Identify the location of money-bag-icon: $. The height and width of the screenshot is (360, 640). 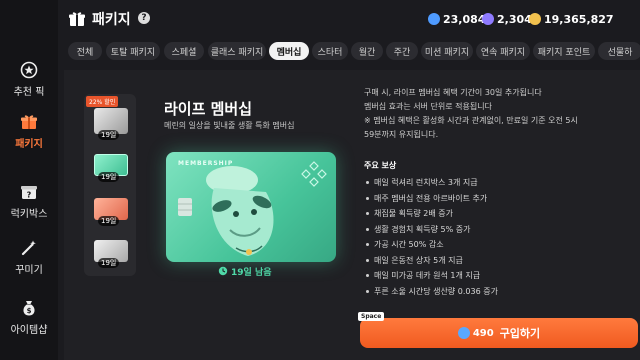
(29, 307).